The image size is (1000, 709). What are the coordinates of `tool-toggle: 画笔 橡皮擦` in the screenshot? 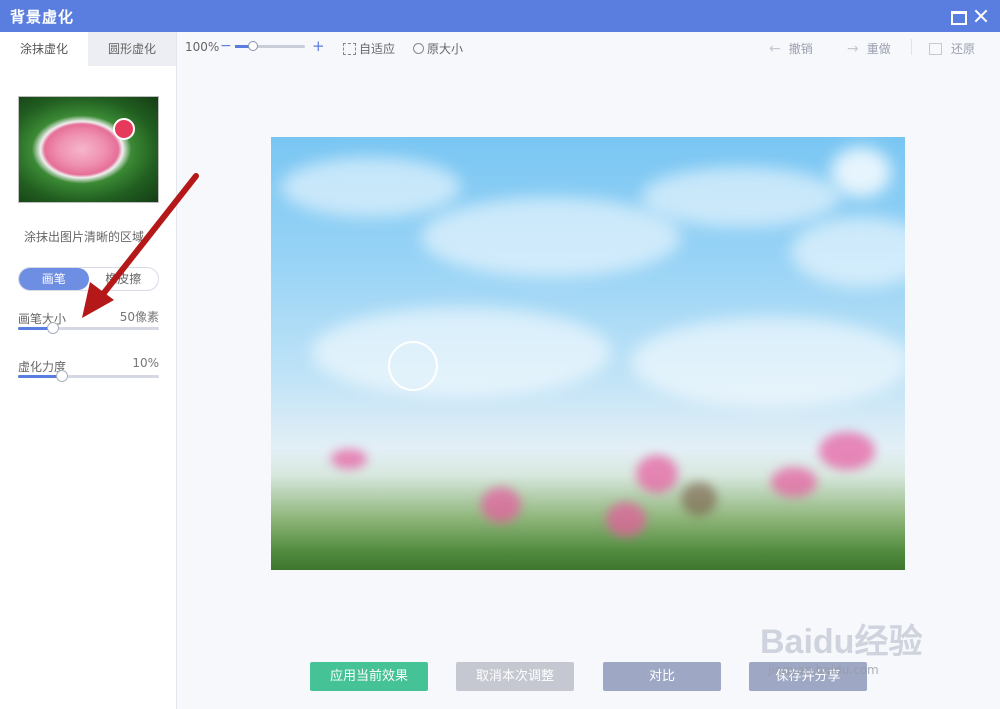 It's located at (88, 279).